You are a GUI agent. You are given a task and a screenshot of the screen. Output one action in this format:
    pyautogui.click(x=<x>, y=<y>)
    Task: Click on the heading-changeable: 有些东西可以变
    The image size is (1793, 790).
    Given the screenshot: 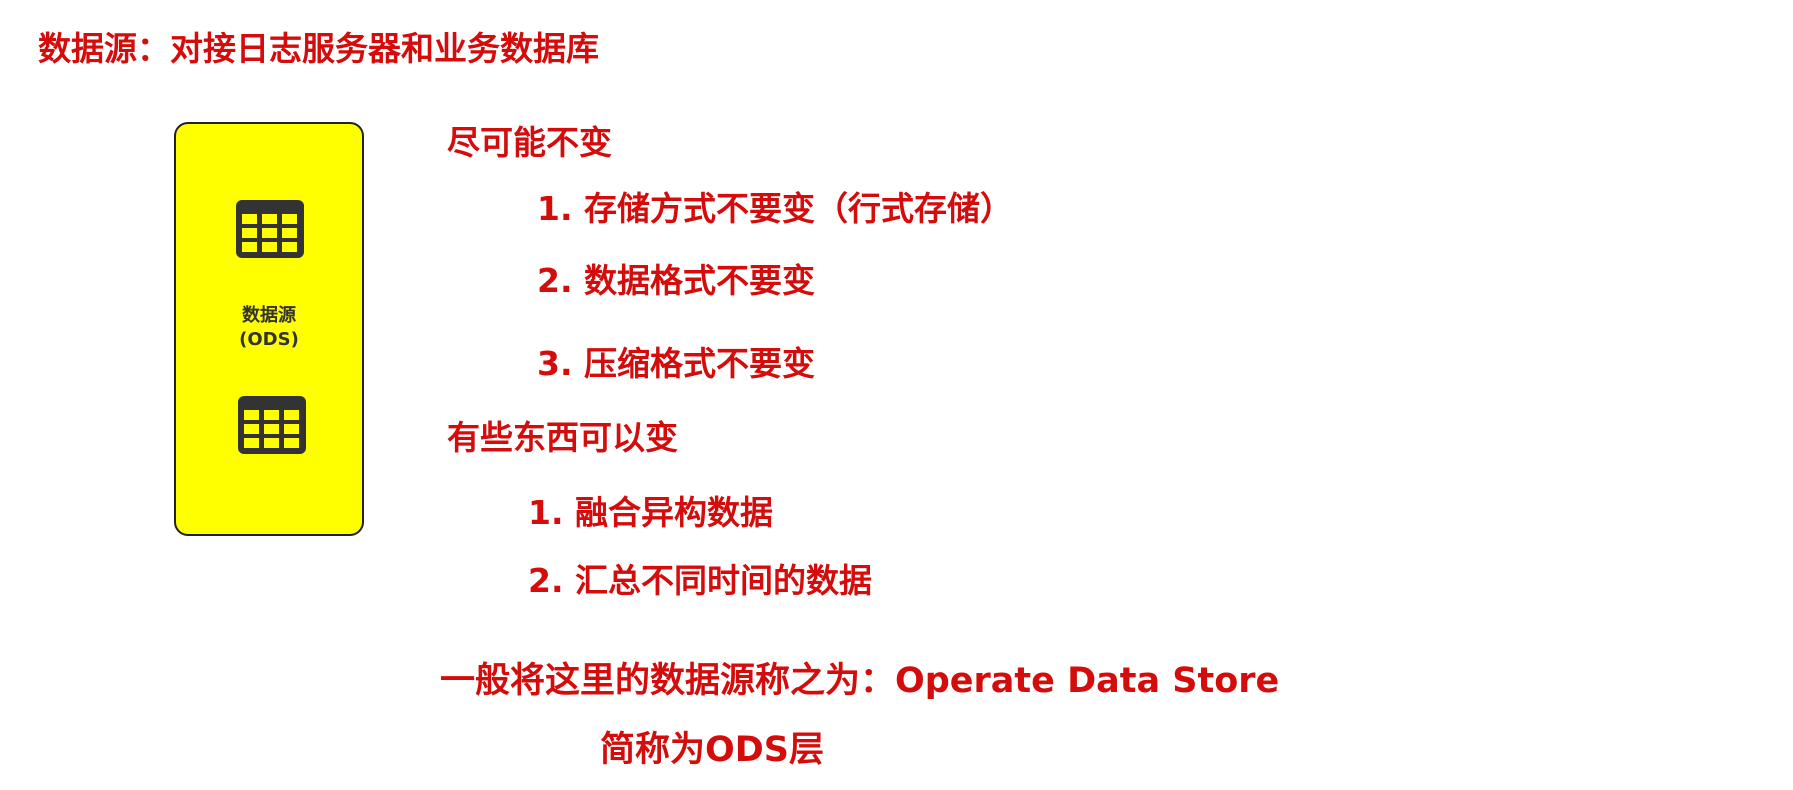 What is the action you would take?
    pyautogui.click(x=562, y=437)
    